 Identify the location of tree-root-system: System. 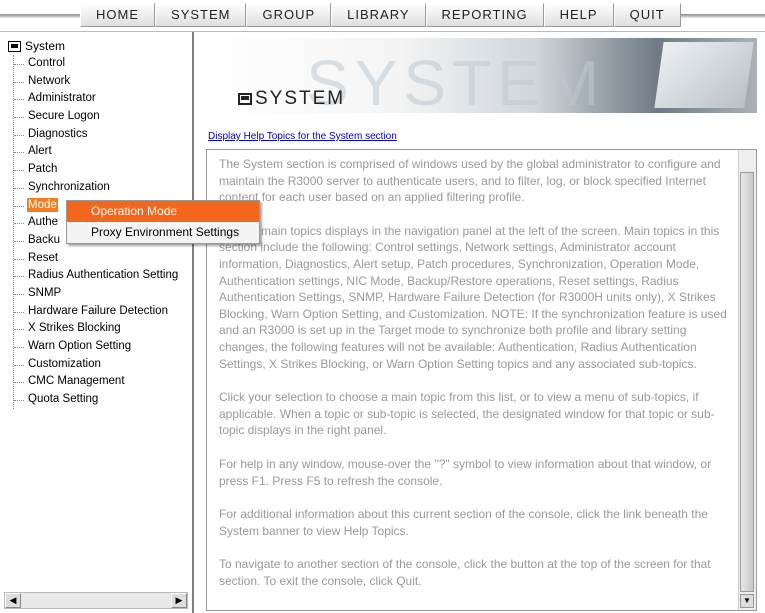
(93, 46).